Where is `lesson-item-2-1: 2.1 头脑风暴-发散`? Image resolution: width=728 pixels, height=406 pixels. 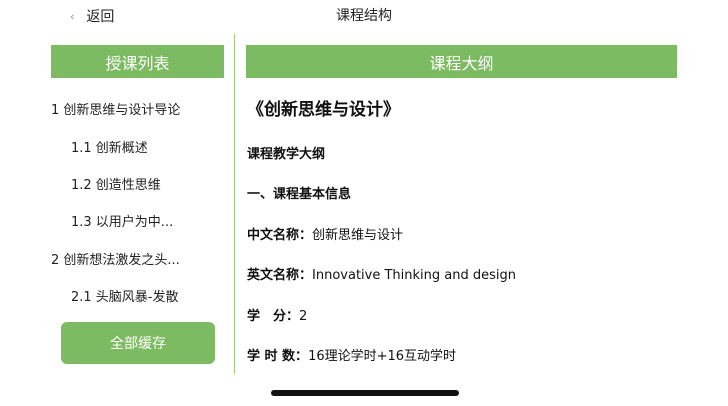
lesson-item-2-1: 2.1 头脑风暴-发散 is located at coordinates (125, 298).